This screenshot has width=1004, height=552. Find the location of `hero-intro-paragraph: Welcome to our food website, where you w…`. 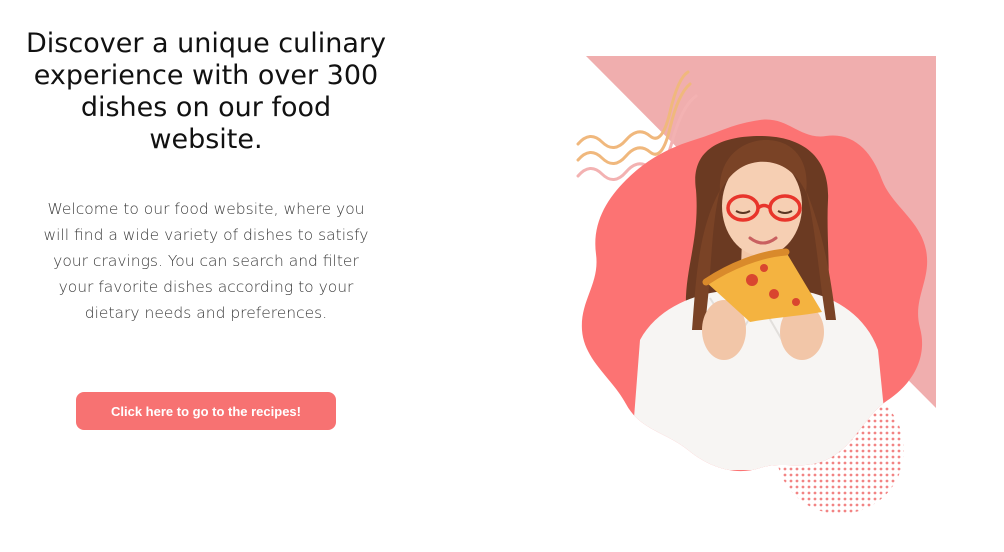

hero-intro-paragraph: Welcome to our food website, where you w… is located at coordinates (206, 261).